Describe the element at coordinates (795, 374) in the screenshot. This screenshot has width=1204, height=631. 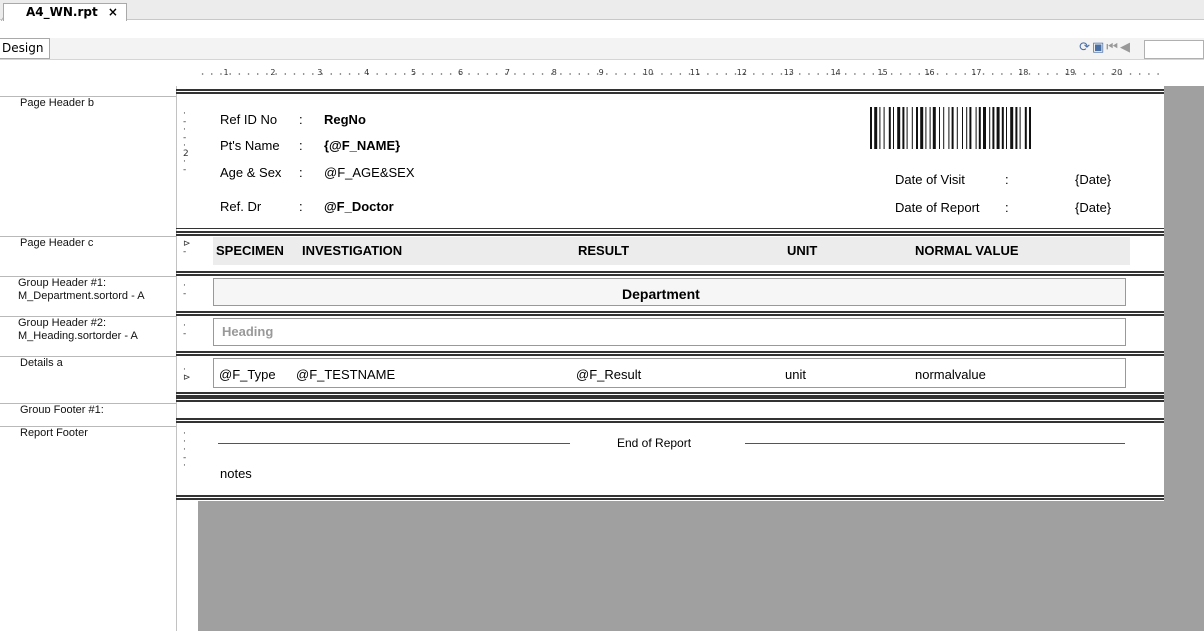
I see `unit-field: unit` at that location.